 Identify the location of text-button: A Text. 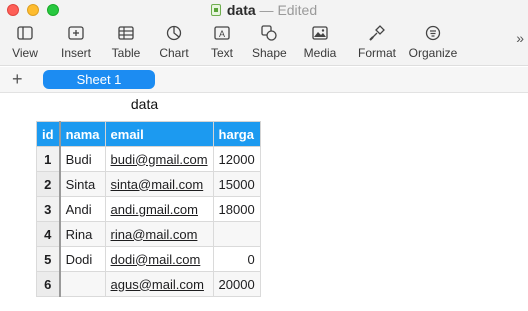
(222, 42).